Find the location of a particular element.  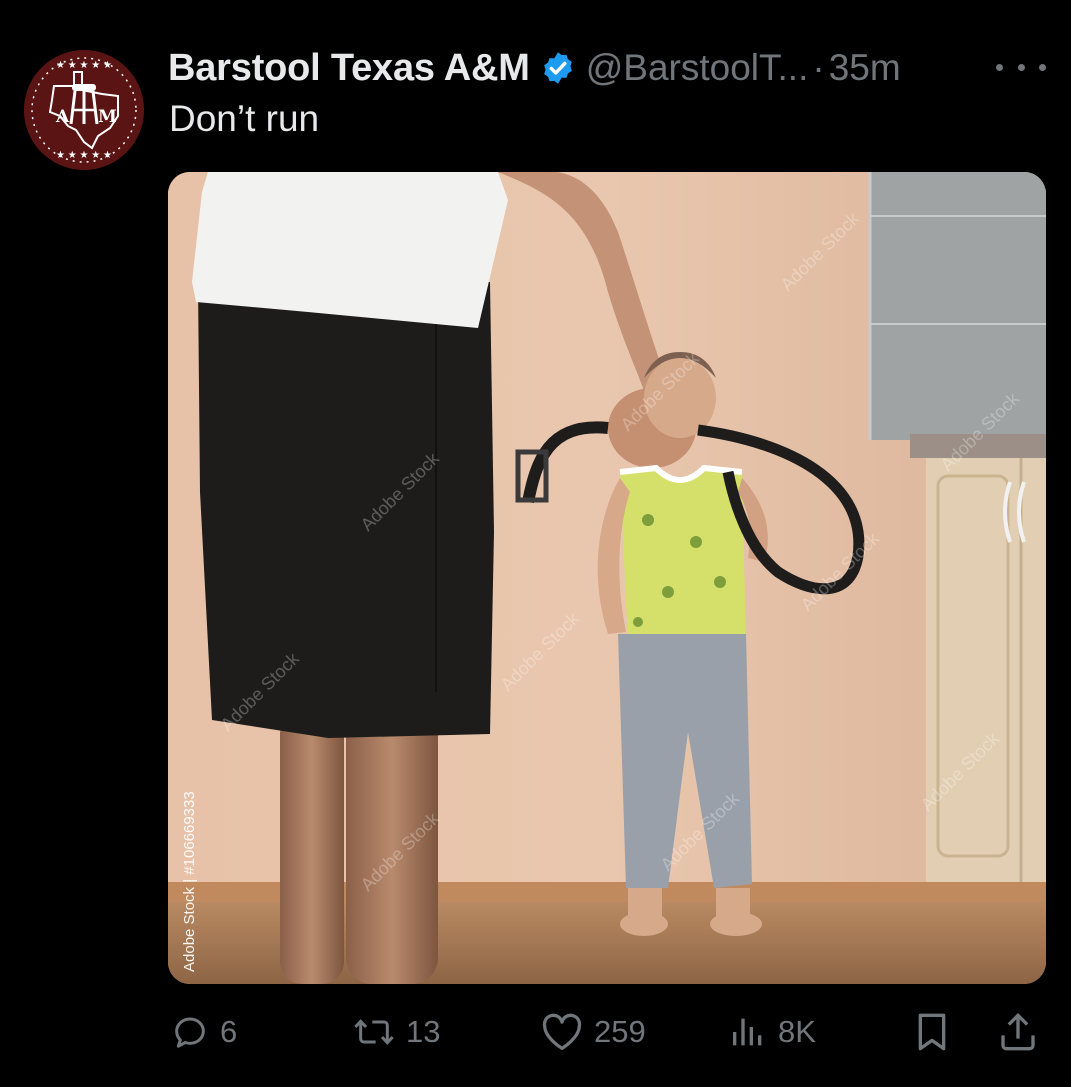

repost-icon is located at coordinates (374, 1032).